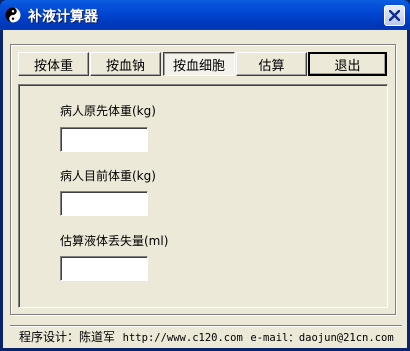 This screenshot has width=410, height=351. I want to click on original-weight-label: 病人原先体重(kg), so click(108, 111).